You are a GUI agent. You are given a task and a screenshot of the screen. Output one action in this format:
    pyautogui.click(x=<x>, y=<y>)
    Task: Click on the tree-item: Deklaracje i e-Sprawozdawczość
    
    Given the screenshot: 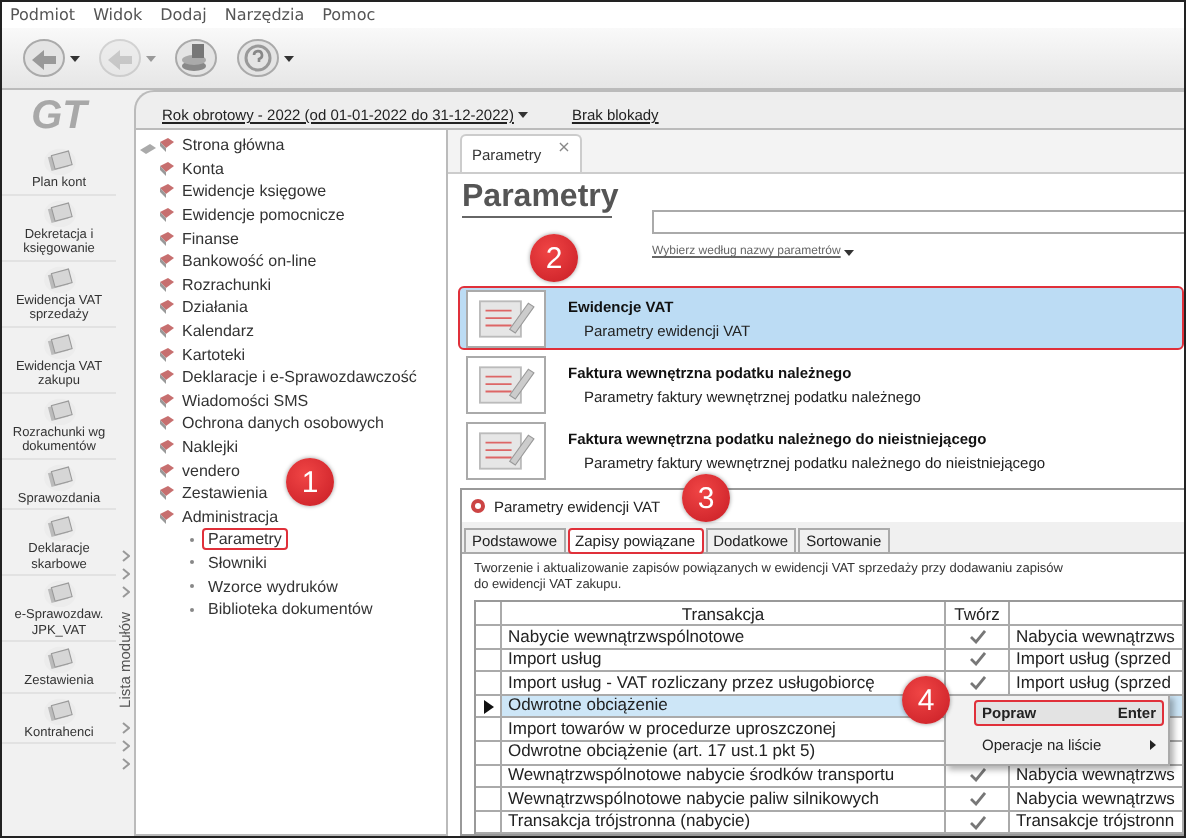 What is the action you would take?
    pyautogui.click(x=299, y=377)
    